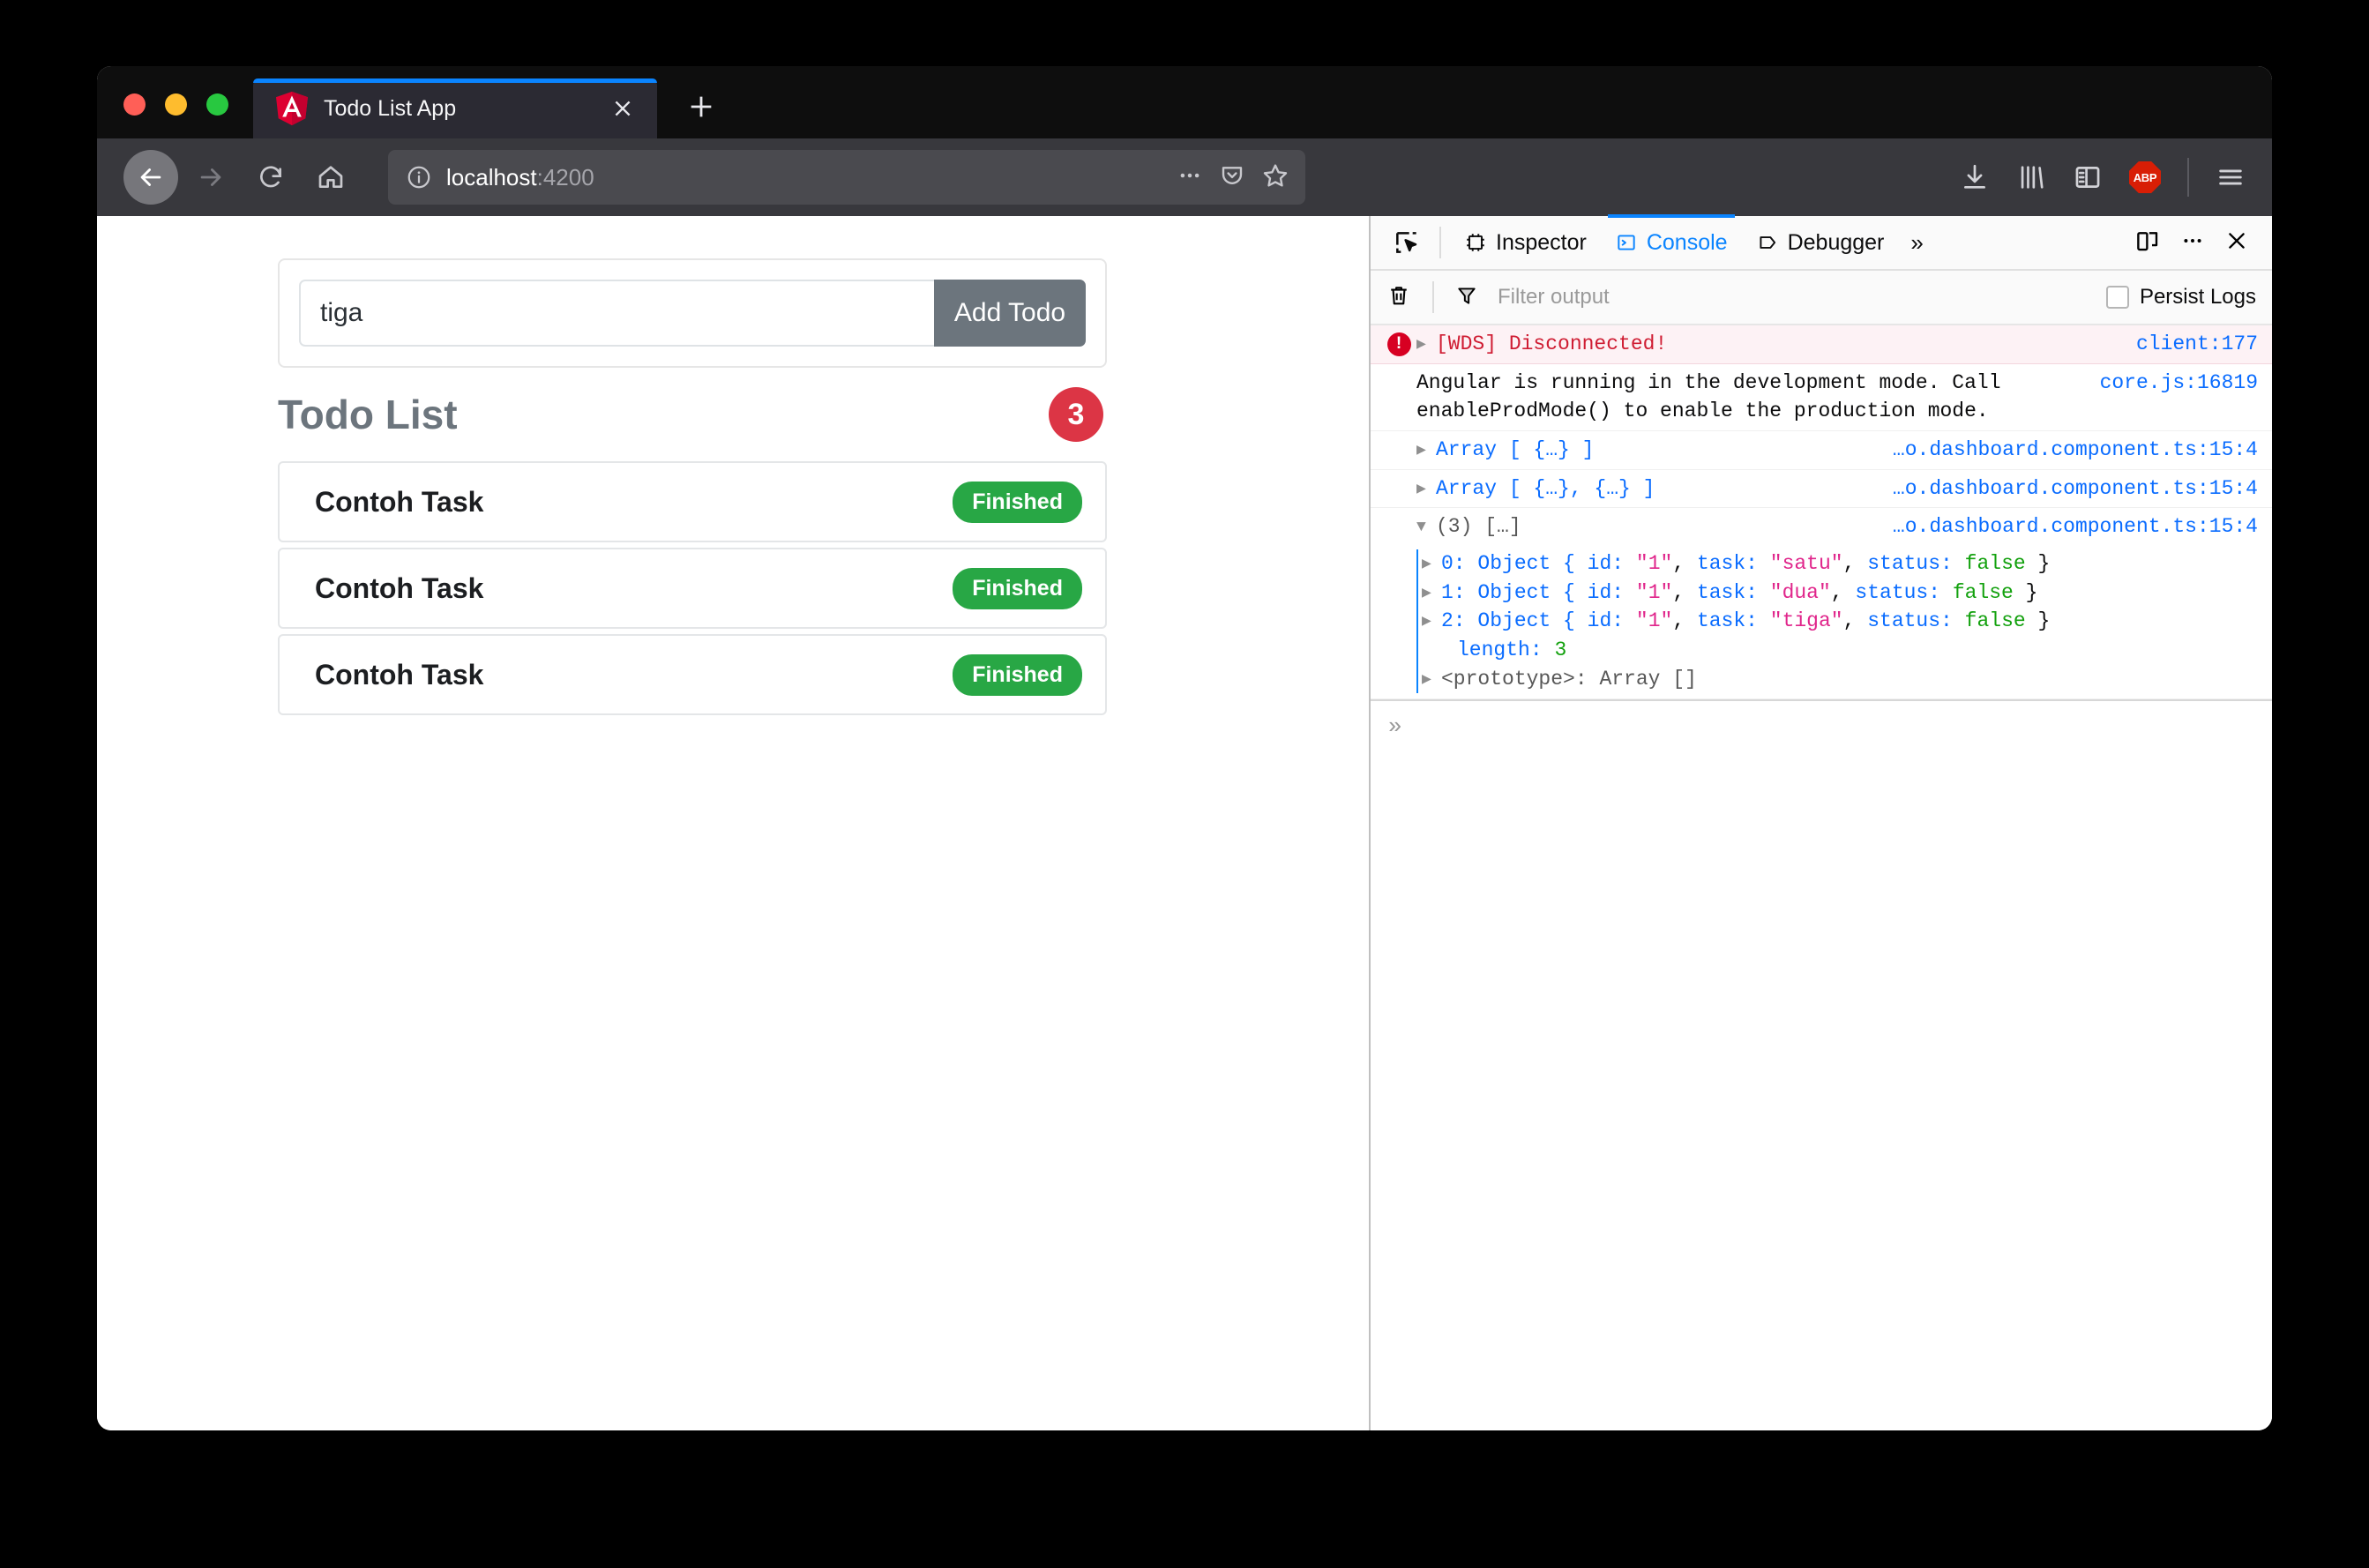 Image resolution: width=2369 pixels, height=1568 pixels. Describe the element at coordinates (1426, 526) in the screenshot. I see `collapse-arrow-icon: ▼` at that location.